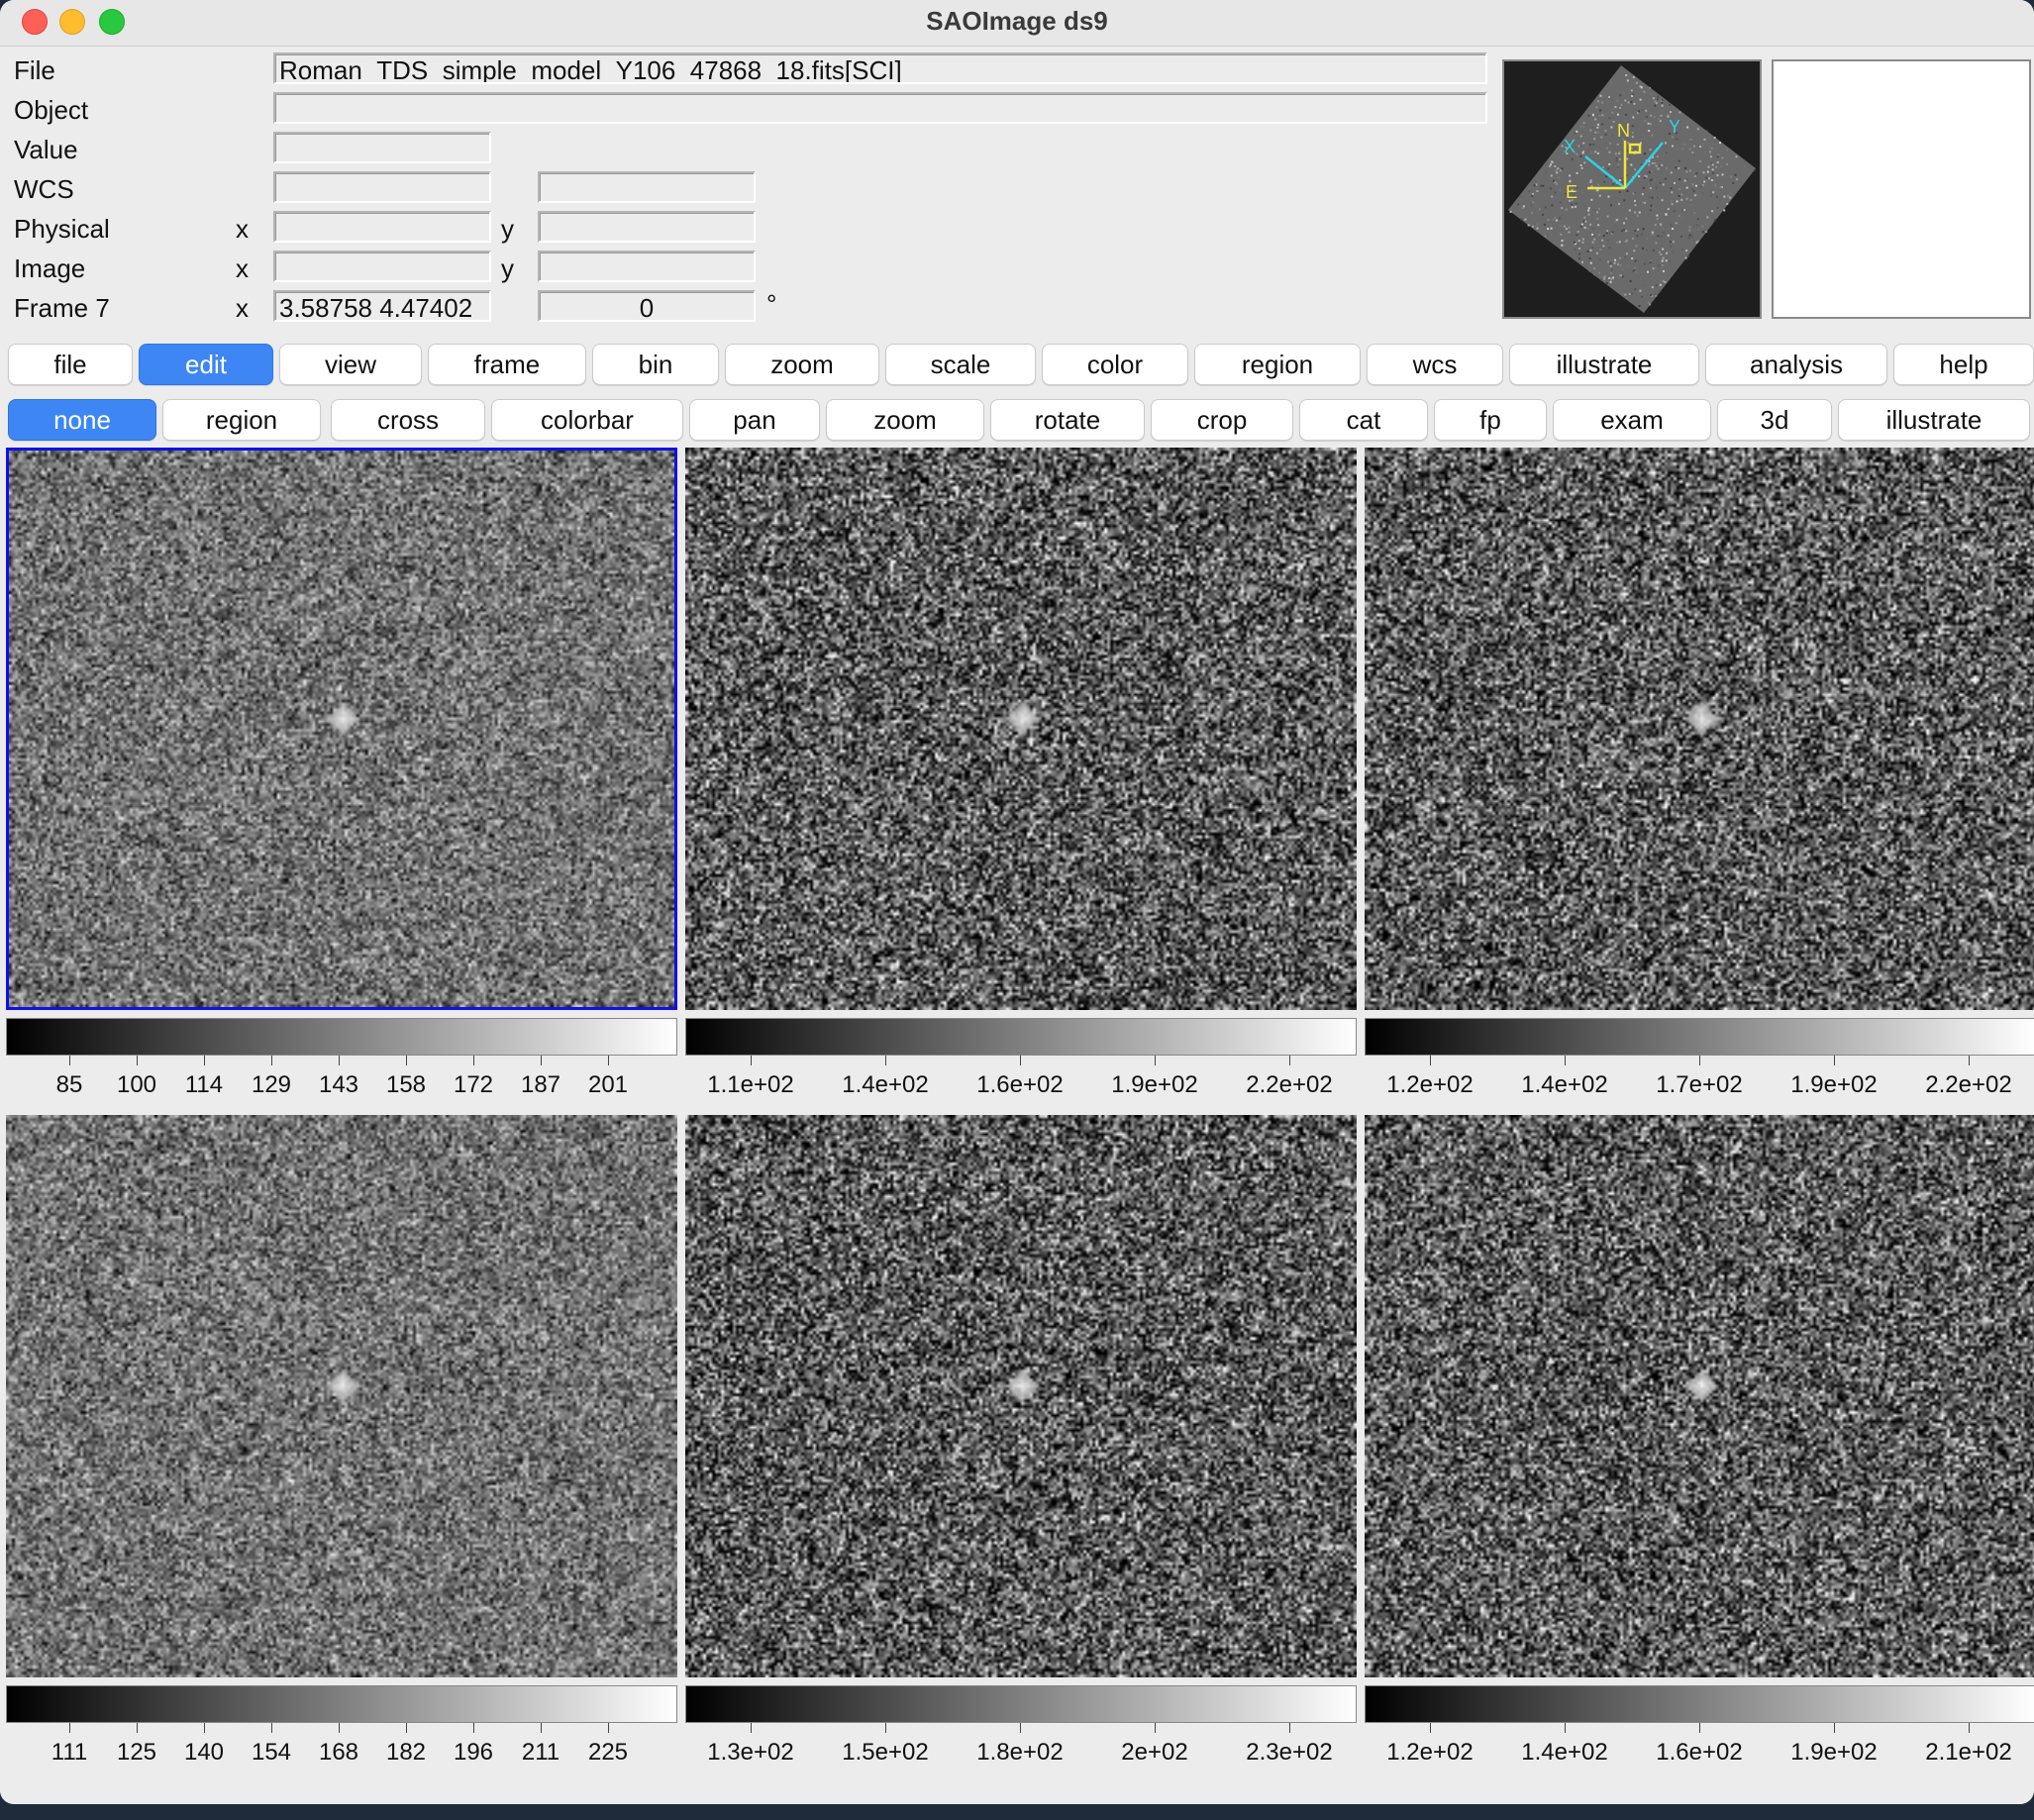  What do you see at coordinates (1774, 420) in the screenshot?
I see `mode-3d-button: 3d` at bounding box center [1774, 420].